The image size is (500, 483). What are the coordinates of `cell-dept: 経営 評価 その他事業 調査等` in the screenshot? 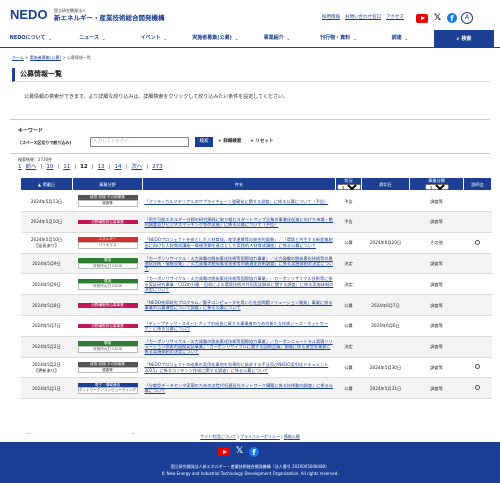 It's located at (107, 368).